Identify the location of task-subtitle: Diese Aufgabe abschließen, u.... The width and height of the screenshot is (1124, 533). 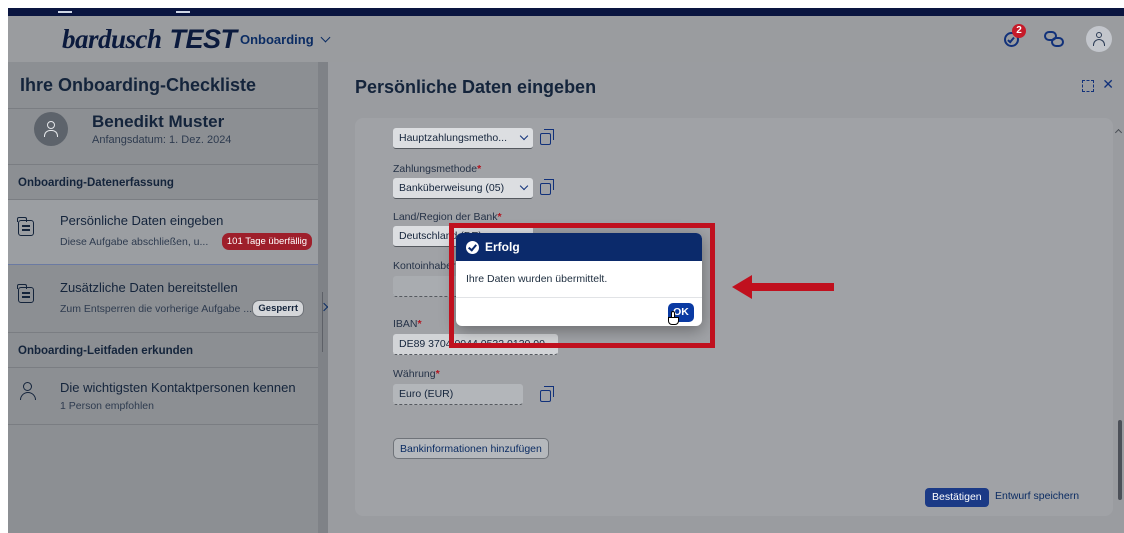
(134, 242).